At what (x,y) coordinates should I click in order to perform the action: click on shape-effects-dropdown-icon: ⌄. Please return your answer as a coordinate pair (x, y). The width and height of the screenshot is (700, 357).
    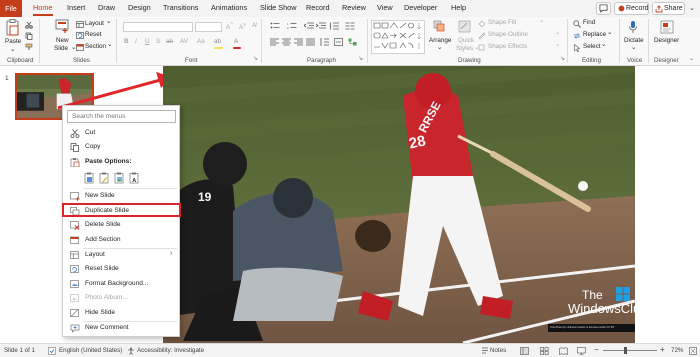
    Looking at the image, I should click on (557, 44).